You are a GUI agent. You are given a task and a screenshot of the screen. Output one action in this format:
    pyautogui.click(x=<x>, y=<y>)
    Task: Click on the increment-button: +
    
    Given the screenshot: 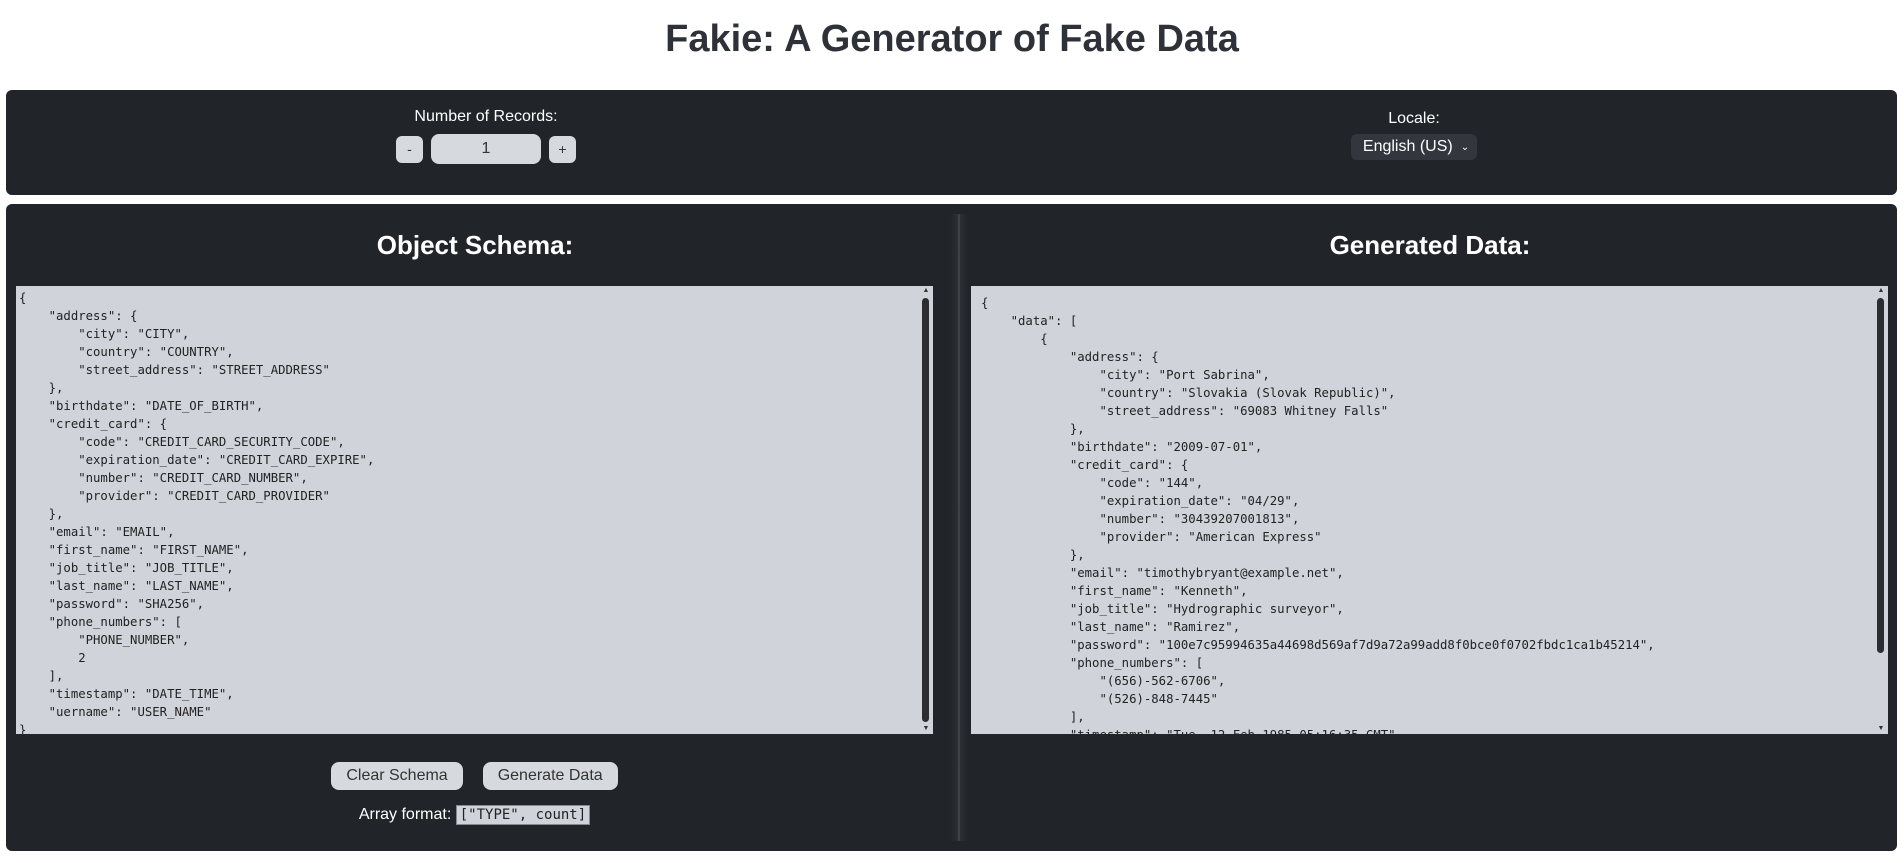 What is the action you would take?
    pyautogui.click(x=562, y=149)
    